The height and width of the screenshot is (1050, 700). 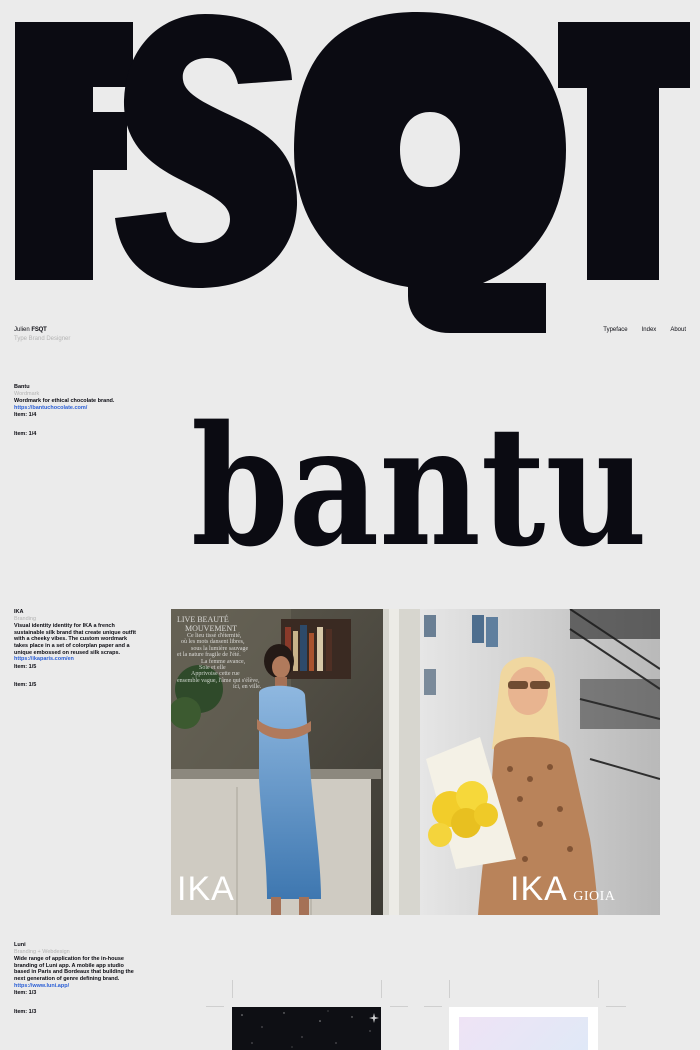 What do you see at coordinates (20, 945) in the screenshot?
I see `project-title: Luni` at bounding box center [20, 945].